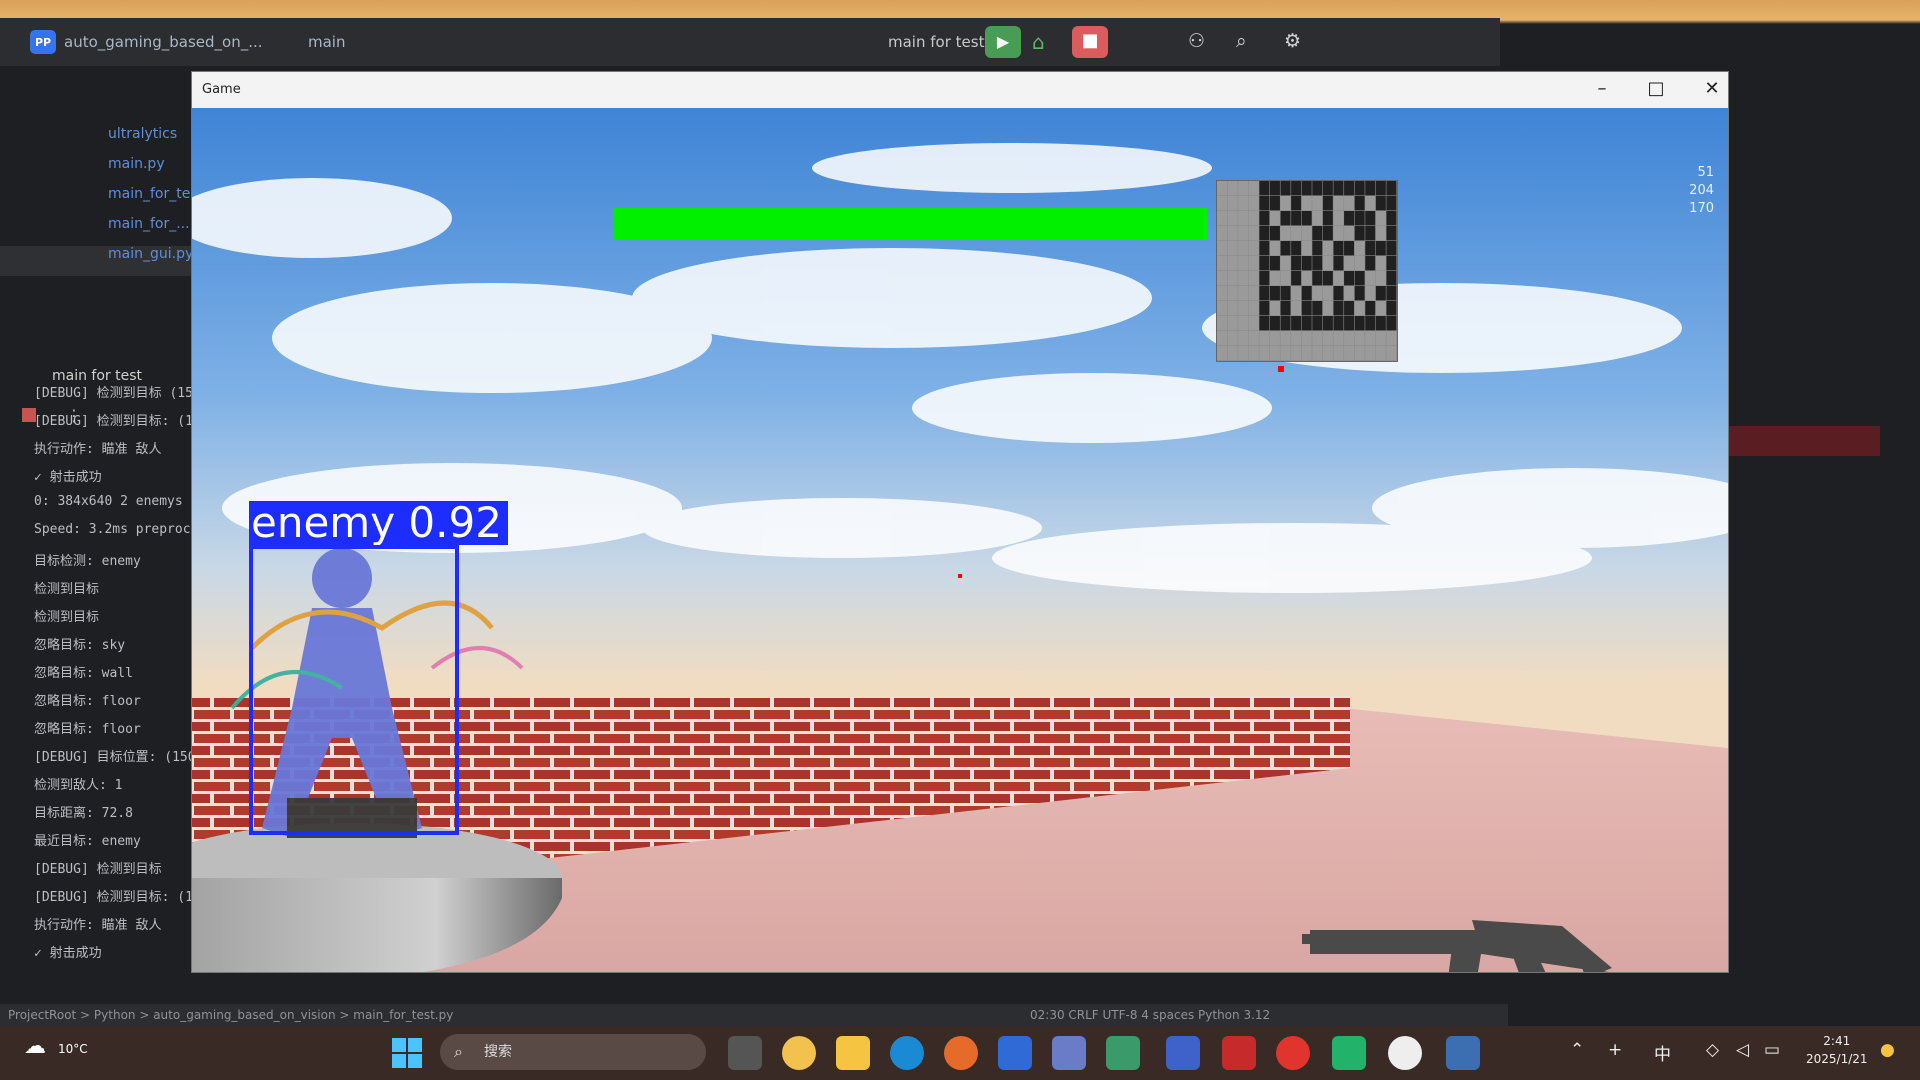 Image resolution: width=1920 pixels, height=1080 pixels. I want to click on notification-icon: ●, so click(1887, 1050).